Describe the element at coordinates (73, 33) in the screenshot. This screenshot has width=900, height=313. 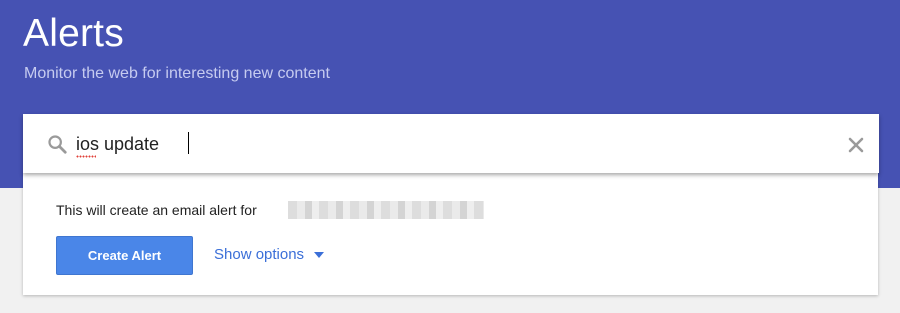
I see `page-title: Alerts` at that location.